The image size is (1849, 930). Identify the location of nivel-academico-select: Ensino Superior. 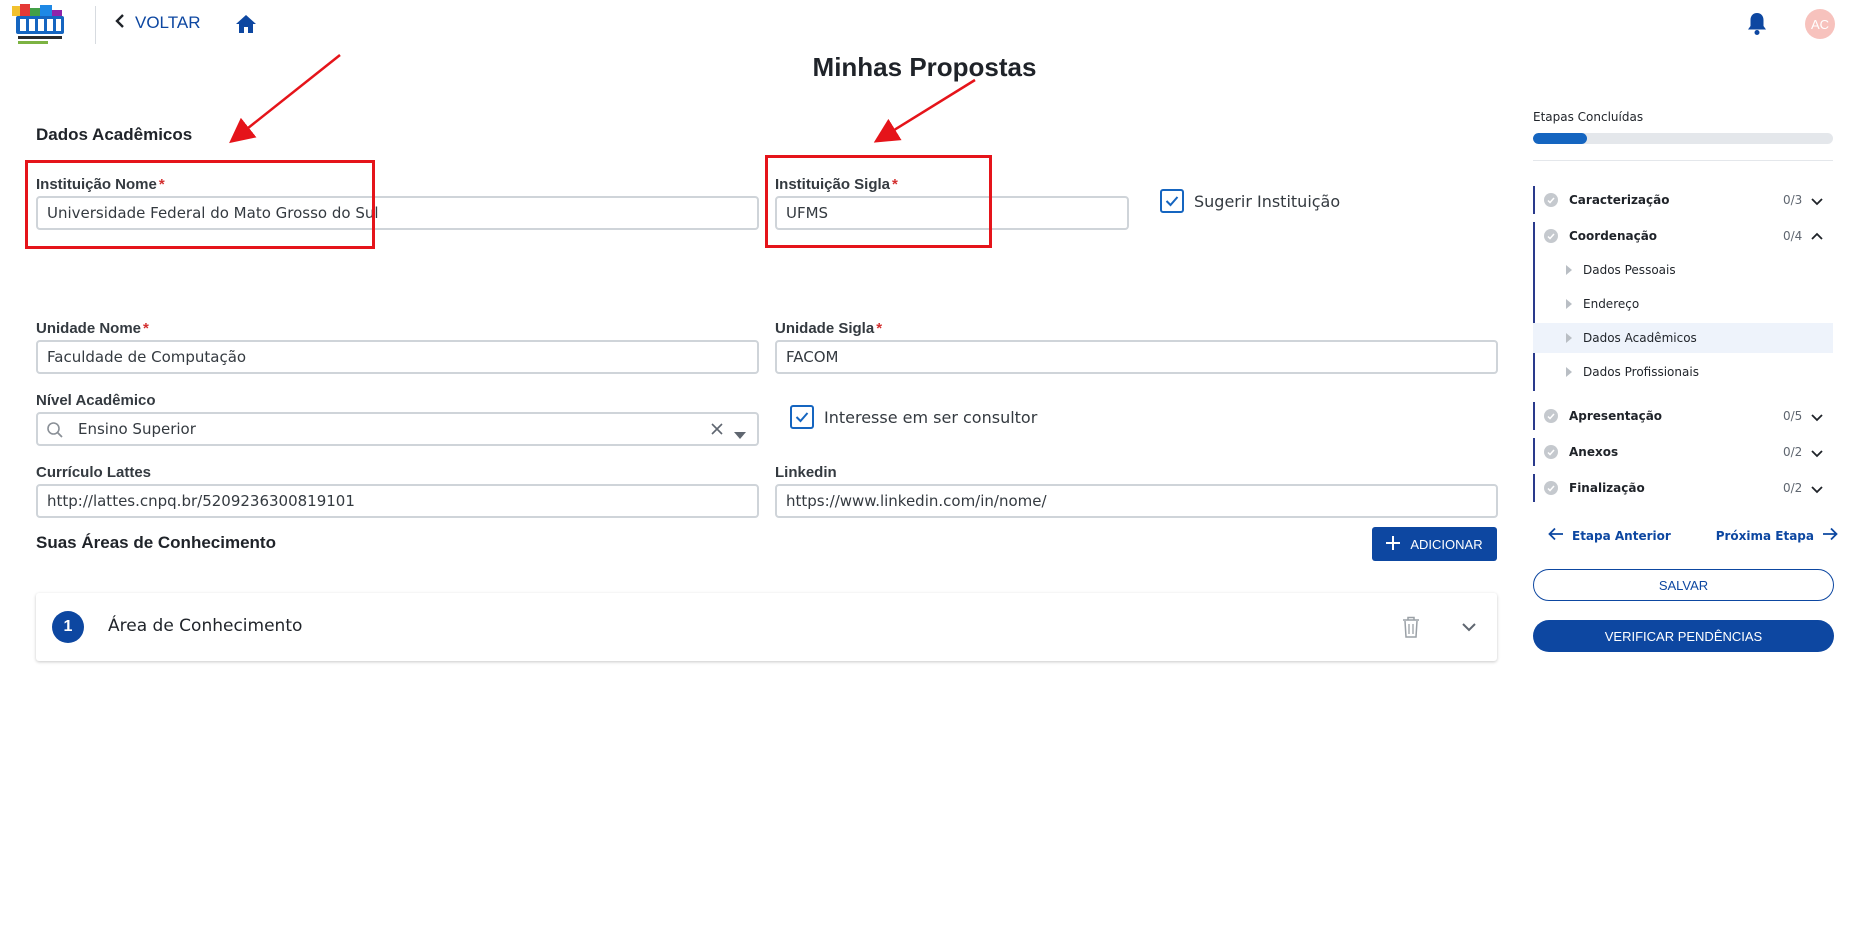
(397, 429).